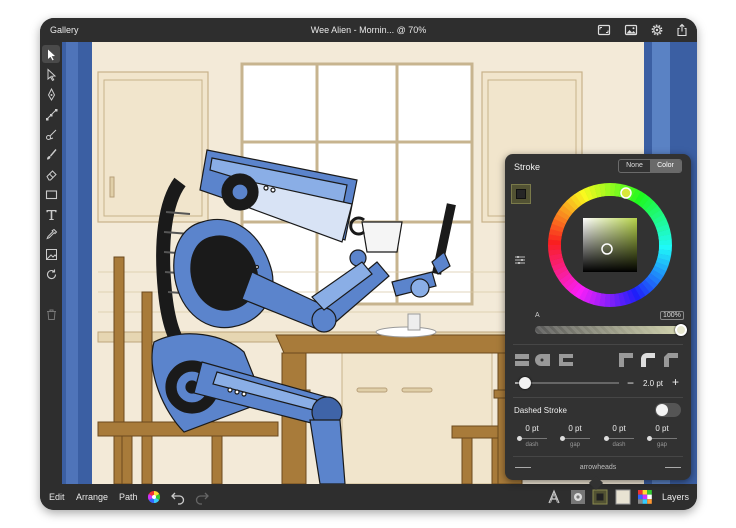  I want to click on edit-menu-button: Edit, so click(57, 497).